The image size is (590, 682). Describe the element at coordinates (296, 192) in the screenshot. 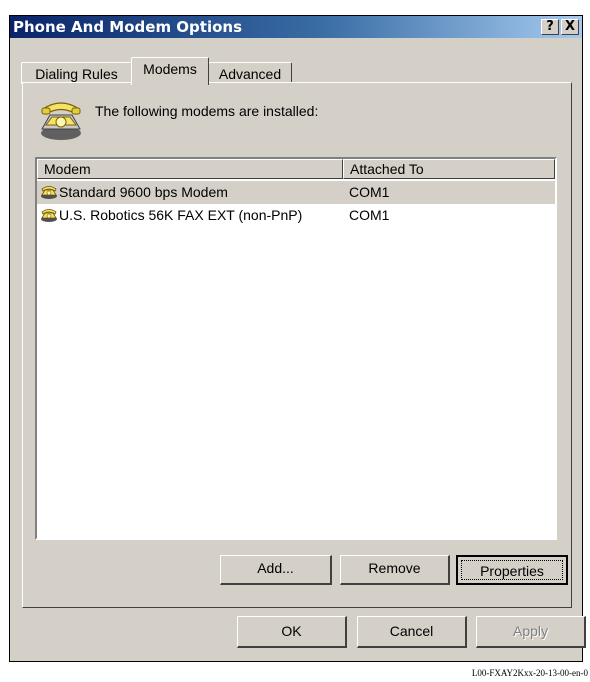

I see `list-item: Standard 9600 bps Modem COM1` at that location.